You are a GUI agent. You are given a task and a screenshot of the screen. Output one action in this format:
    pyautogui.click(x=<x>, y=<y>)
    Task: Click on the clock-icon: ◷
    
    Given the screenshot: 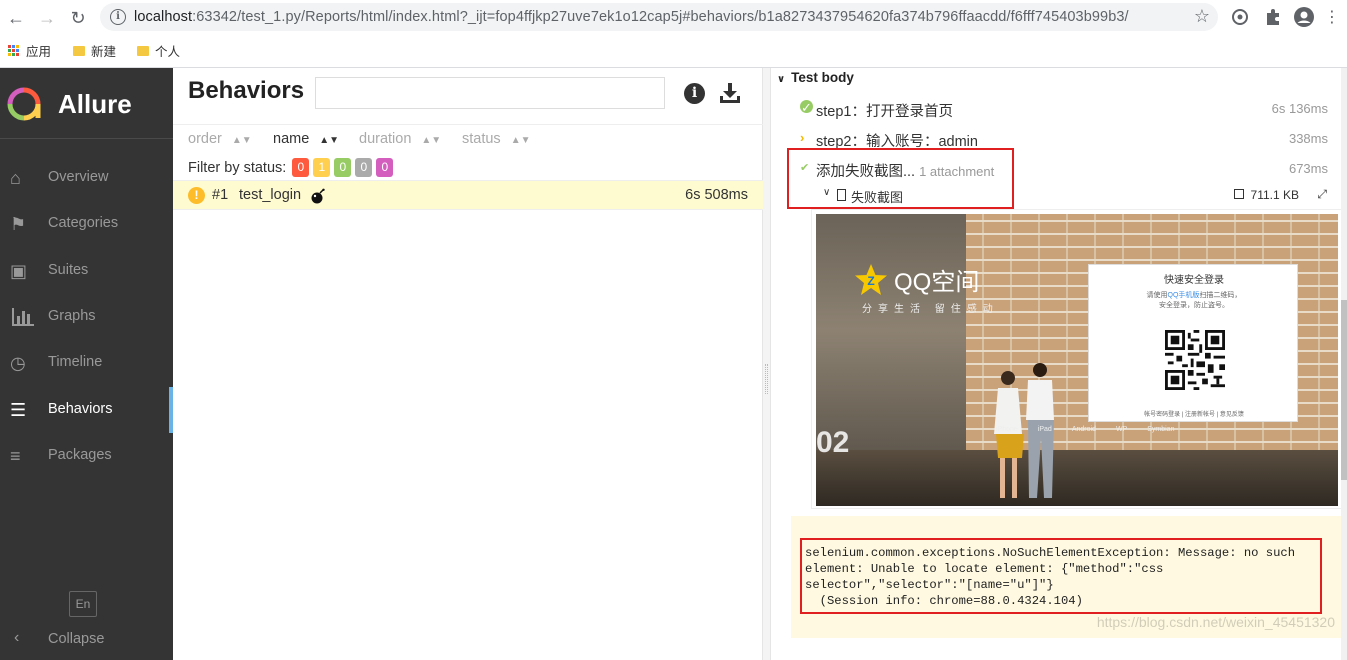 What is the action you would take?
    pyautogui.click(x=18, y=363)
    